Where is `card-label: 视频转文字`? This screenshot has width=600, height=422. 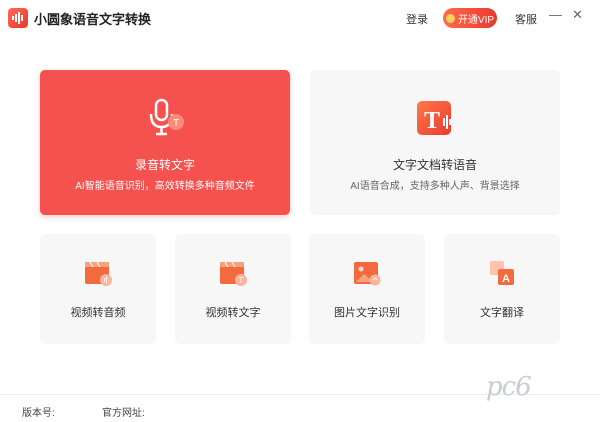 card-label: 视频转文字 is located at coordinates (233, 313).